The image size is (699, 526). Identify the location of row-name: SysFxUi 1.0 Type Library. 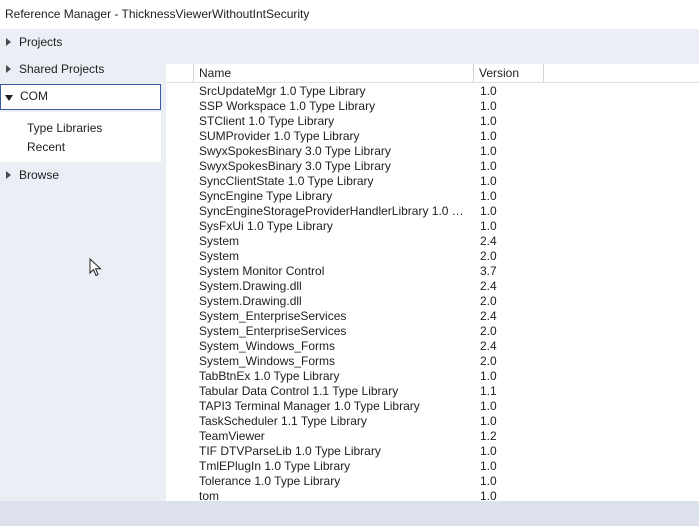
(266, 226).